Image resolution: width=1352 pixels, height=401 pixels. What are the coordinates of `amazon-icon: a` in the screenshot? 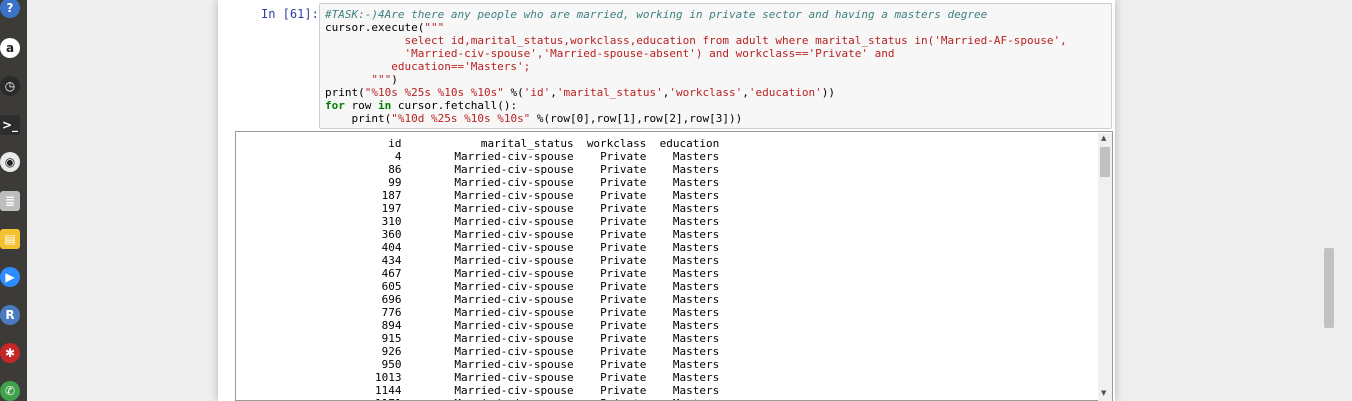 It's located at (10, 48).